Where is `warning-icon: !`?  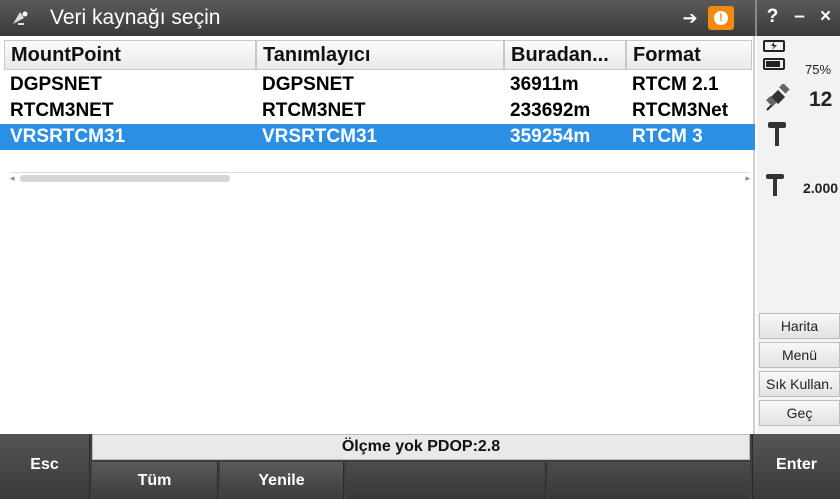
warning-icon: ! is located at coordinates (721, 18).